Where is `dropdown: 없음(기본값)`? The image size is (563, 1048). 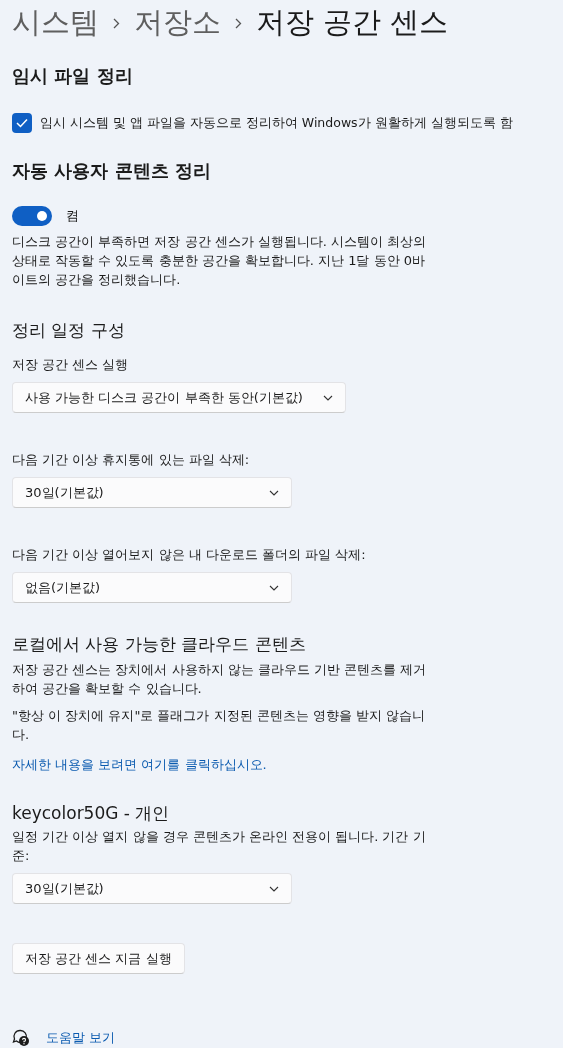
dropdown: 없음(기본값) is located at coordinates (152, 587).